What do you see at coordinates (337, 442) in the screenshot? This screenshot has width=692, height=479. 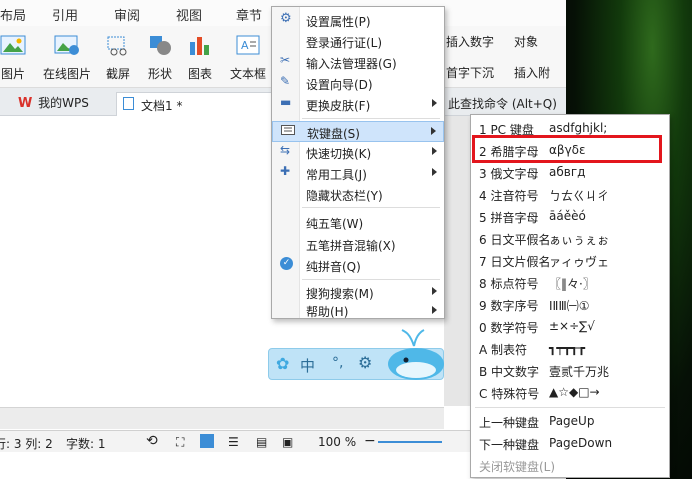 I see `zoom-level: 100 %` at bounding box center [337, 442].